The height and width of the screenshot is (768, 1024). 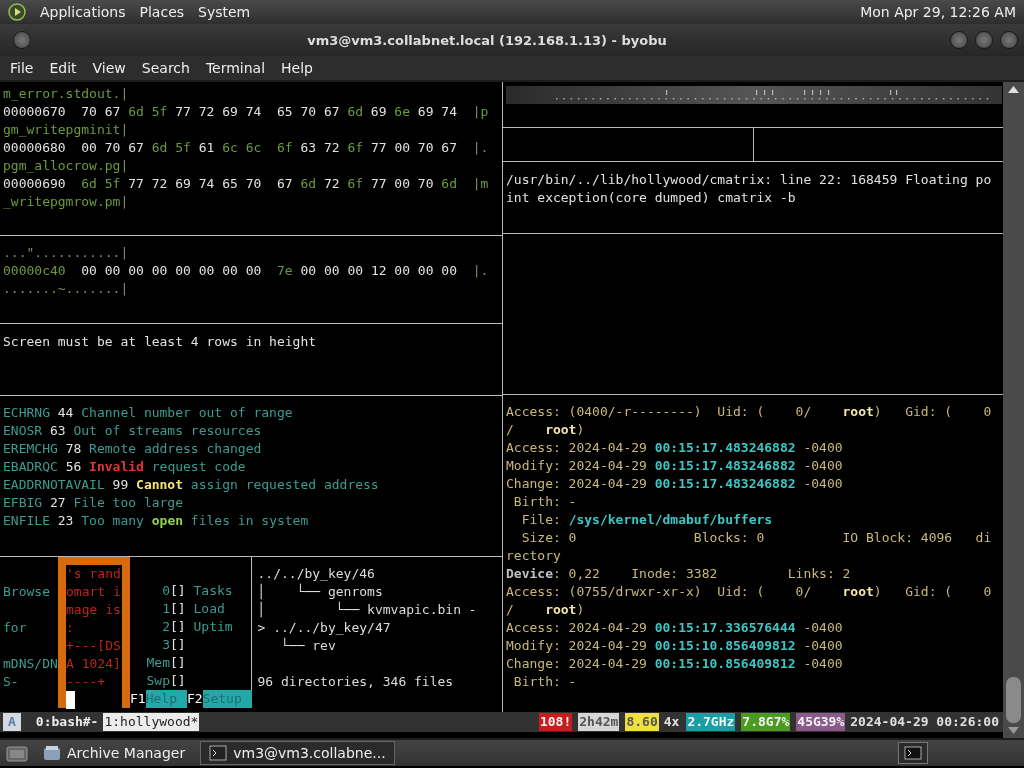 What do you see at coordinates (193, 609) in the screenshot?
I see `meter-line: 1[] Load` at bounding box center [193, 609].